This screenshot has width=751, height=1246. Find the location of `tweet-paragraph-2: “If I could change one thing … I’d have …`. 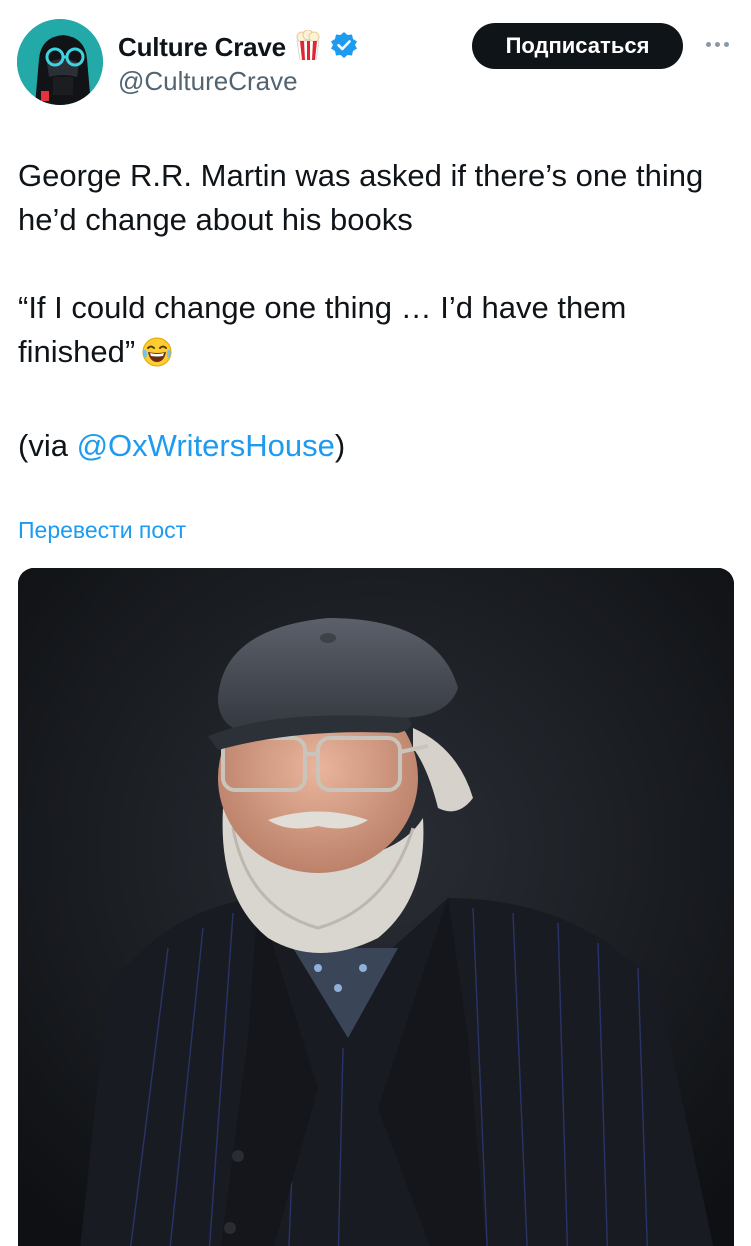

tweet-paragraph-2: “If I could change one thing … I’d have … is located at coordinates (379, 333).